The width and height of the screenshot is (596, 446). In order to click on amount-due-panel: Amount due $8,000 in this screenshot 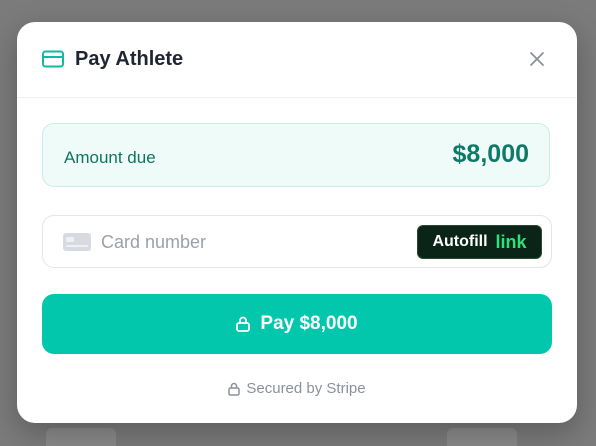, I will do `click(296, 155)`.